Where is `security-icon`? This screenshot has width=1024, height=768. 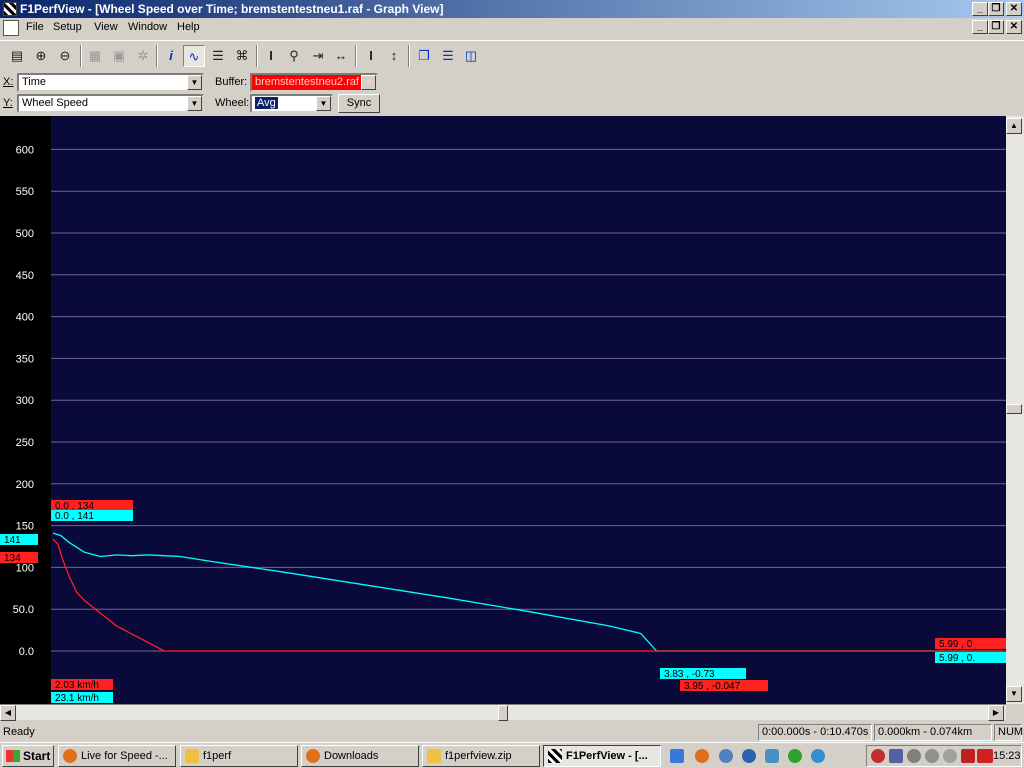 security-icon is located at coordinates (950, 756).